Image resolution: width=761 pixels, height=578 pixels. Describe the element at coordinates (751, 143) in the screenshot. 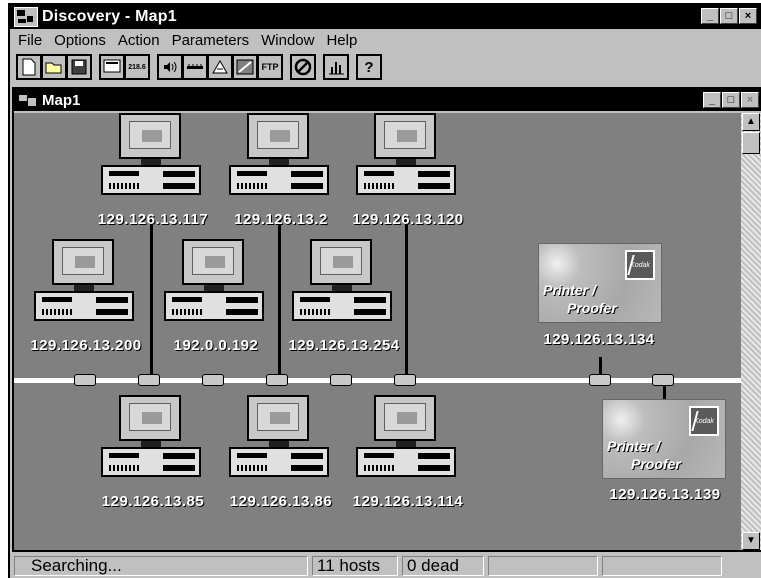

I see `scroll-thumb` at that location.